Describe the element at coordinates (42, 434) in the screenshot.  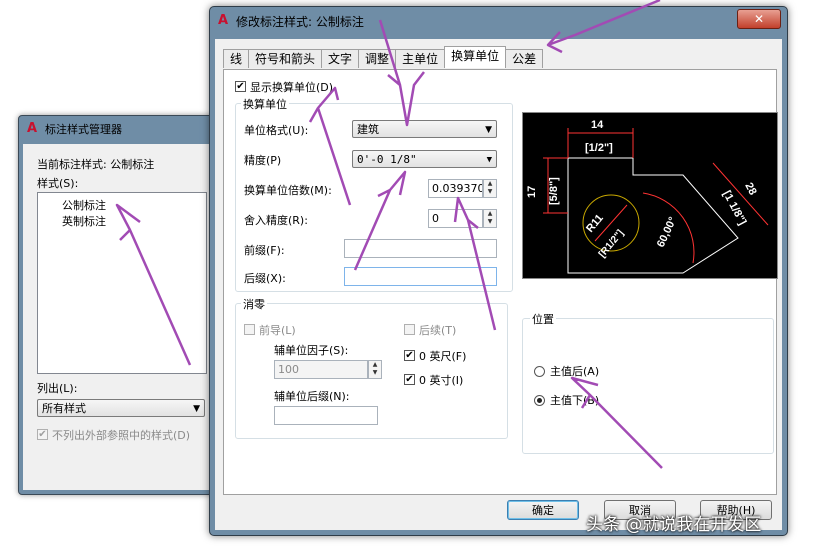
I see `exclude-xref-checkbox: ✔` at that location.